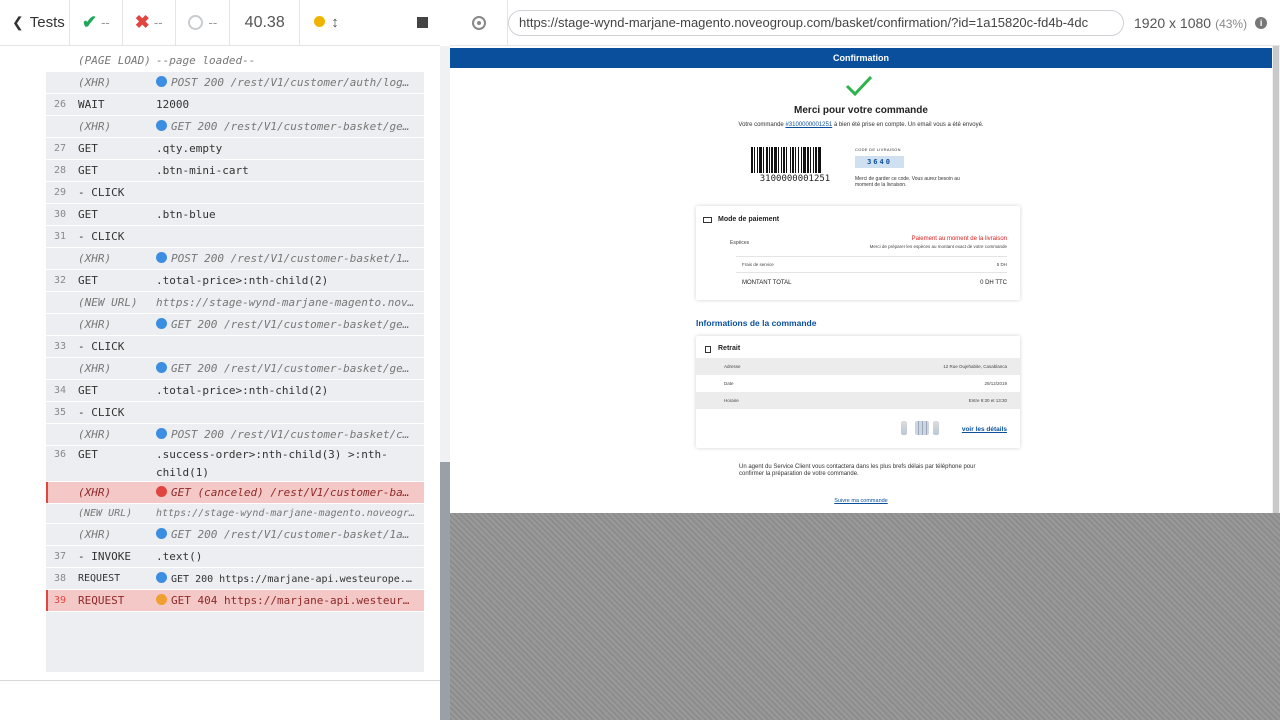 This screenshot has width=1280, height=720. Describe the element at coordinates (422, 22) in the screenshot. I see `stop-icon` at that location.